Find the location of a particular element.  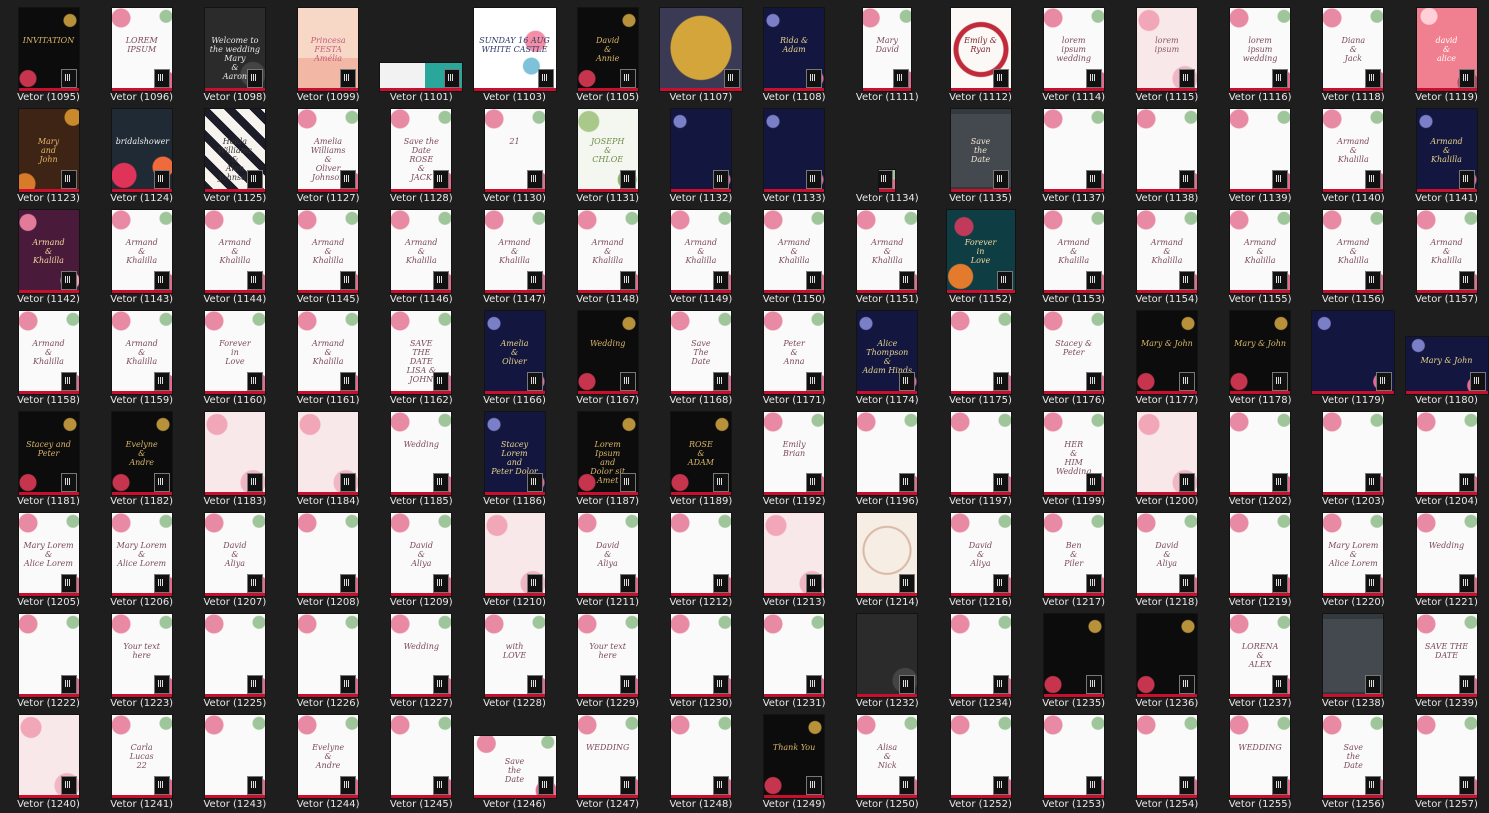

file-item: Your text here Vetor (1223) is located at coordinates (141, 661).